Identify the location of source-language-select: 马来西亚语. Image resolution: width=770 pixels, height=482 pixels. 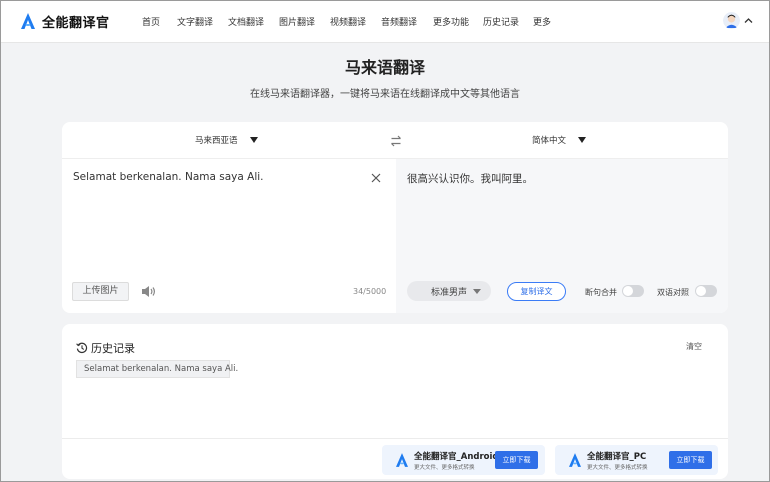
(226, 140).